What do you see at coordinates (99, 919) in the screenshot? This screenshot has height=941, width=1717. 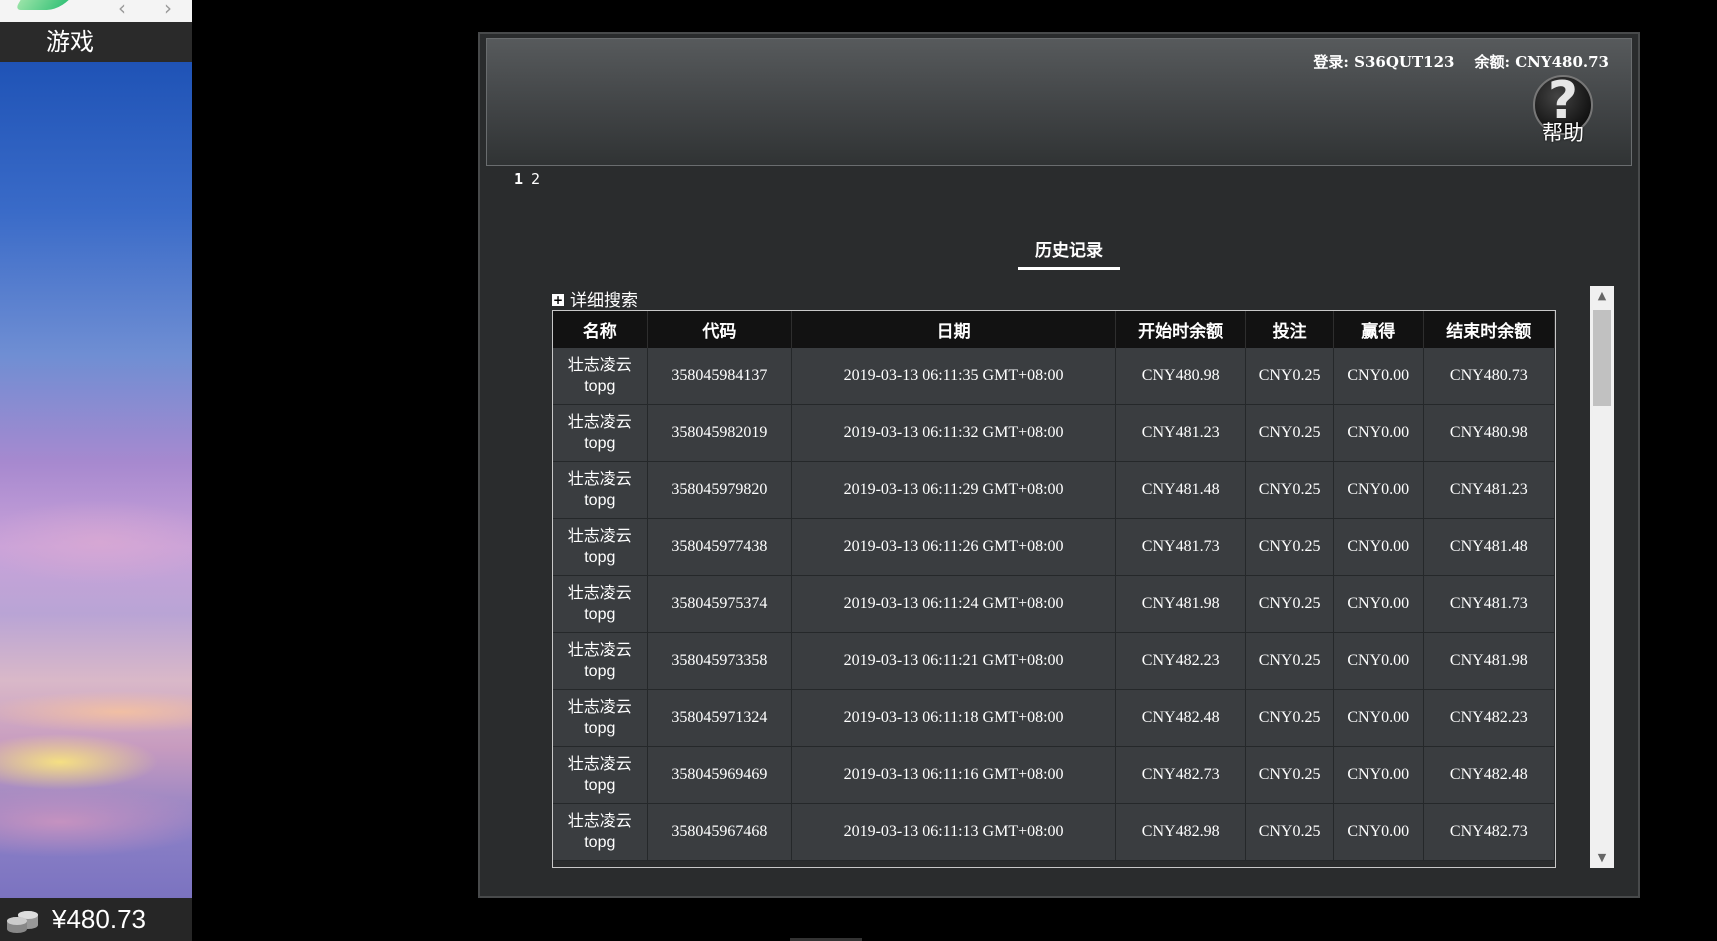 I see `wallet-balance: ¥480.73` at bounding box center [99, 919].